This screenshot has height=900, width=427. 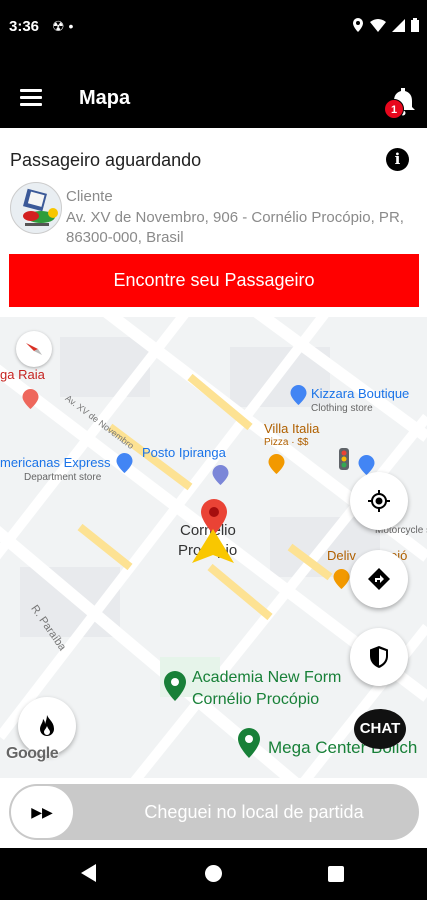 I want to click on back-icon, so click(x=88, y=873).